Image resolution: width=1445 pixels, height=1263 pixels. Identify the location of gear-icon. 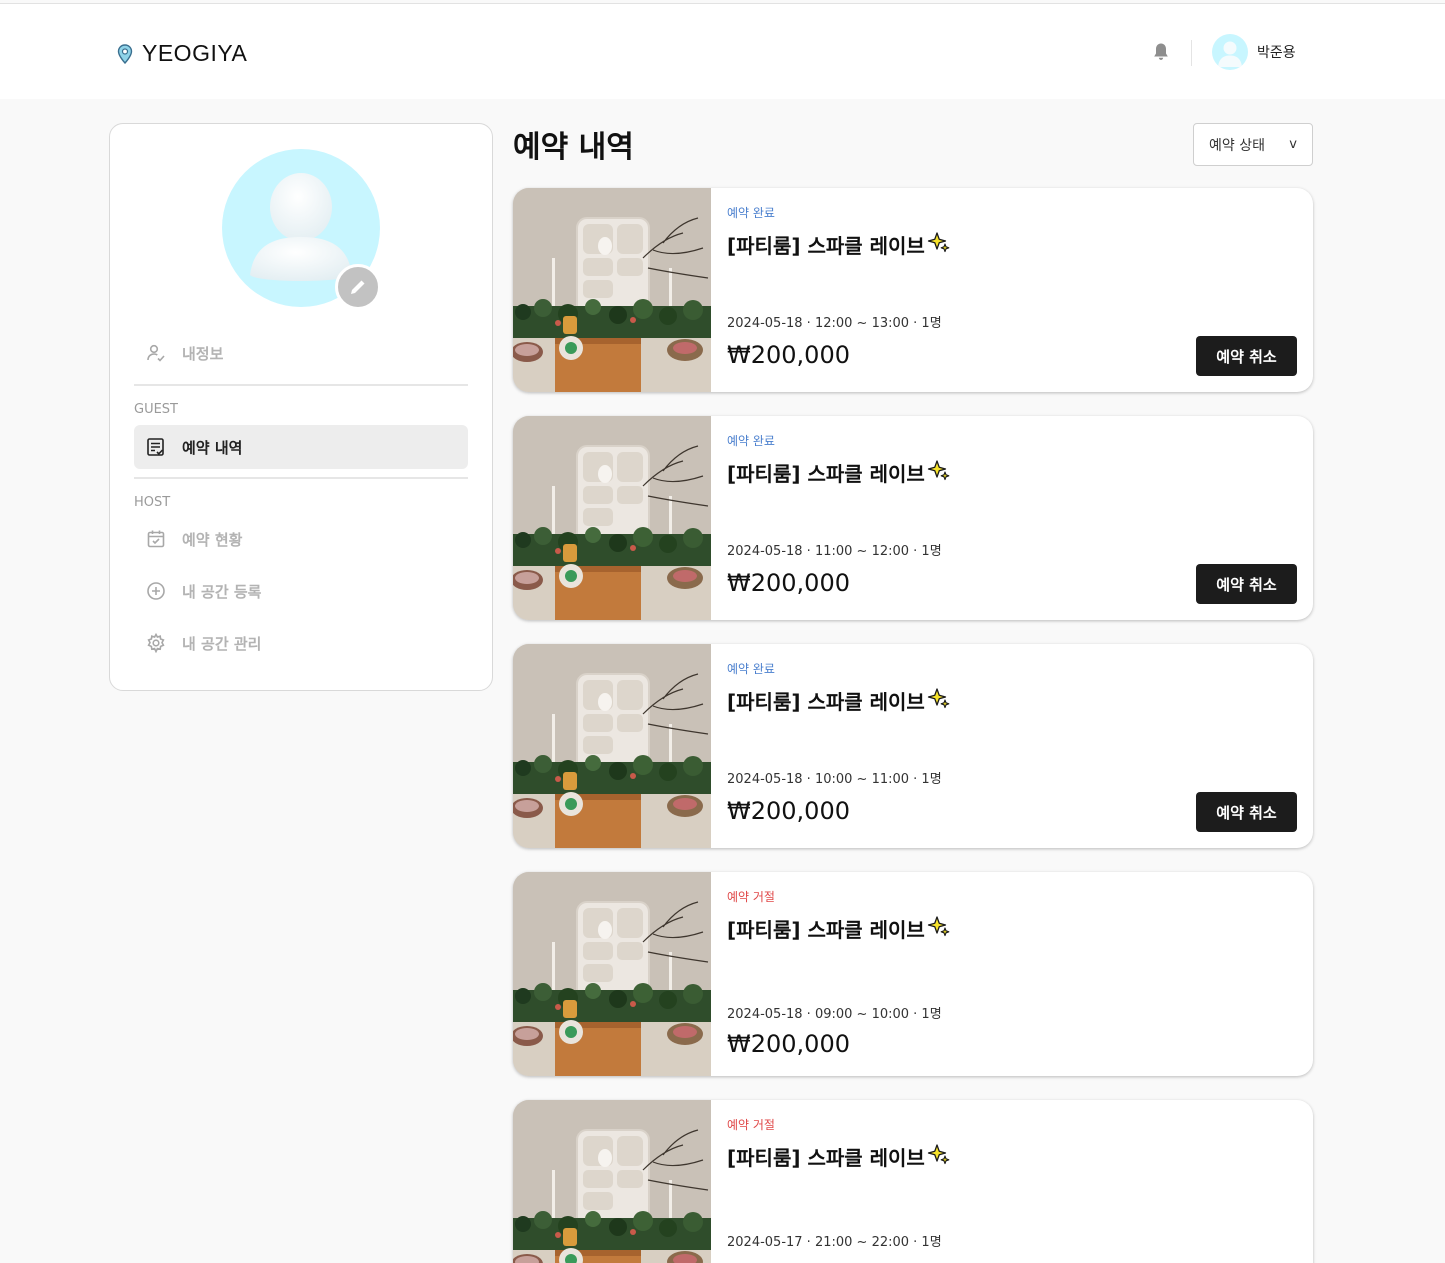
(156, 643).